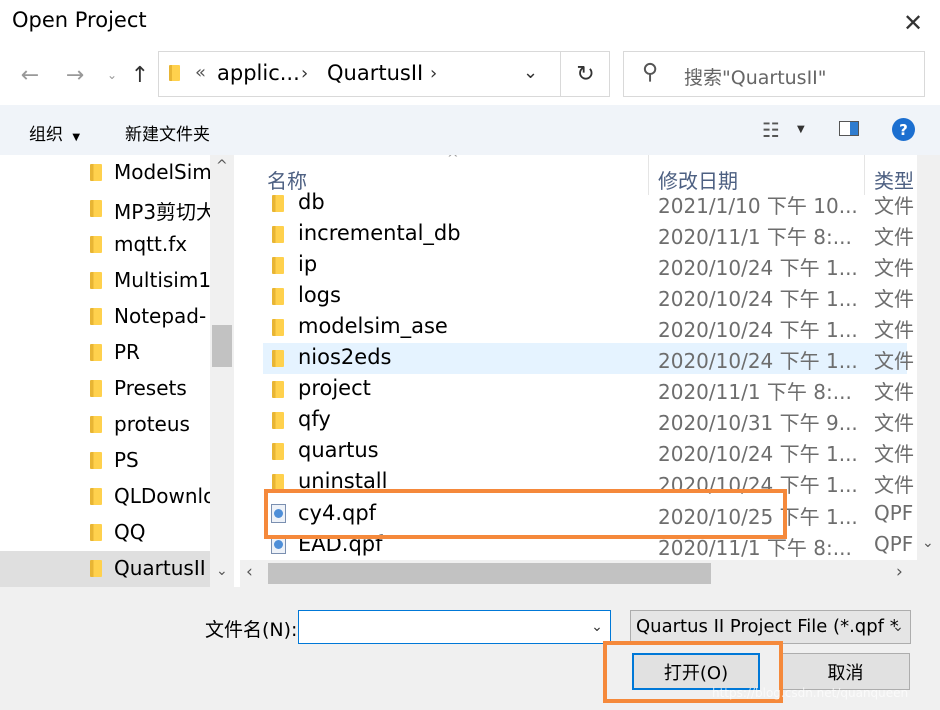 Image resolution: width=940 pixels, height=710 pixels. I want to click on filter-value: Quartus II Project File (*.qpf *, so click(767, 626).